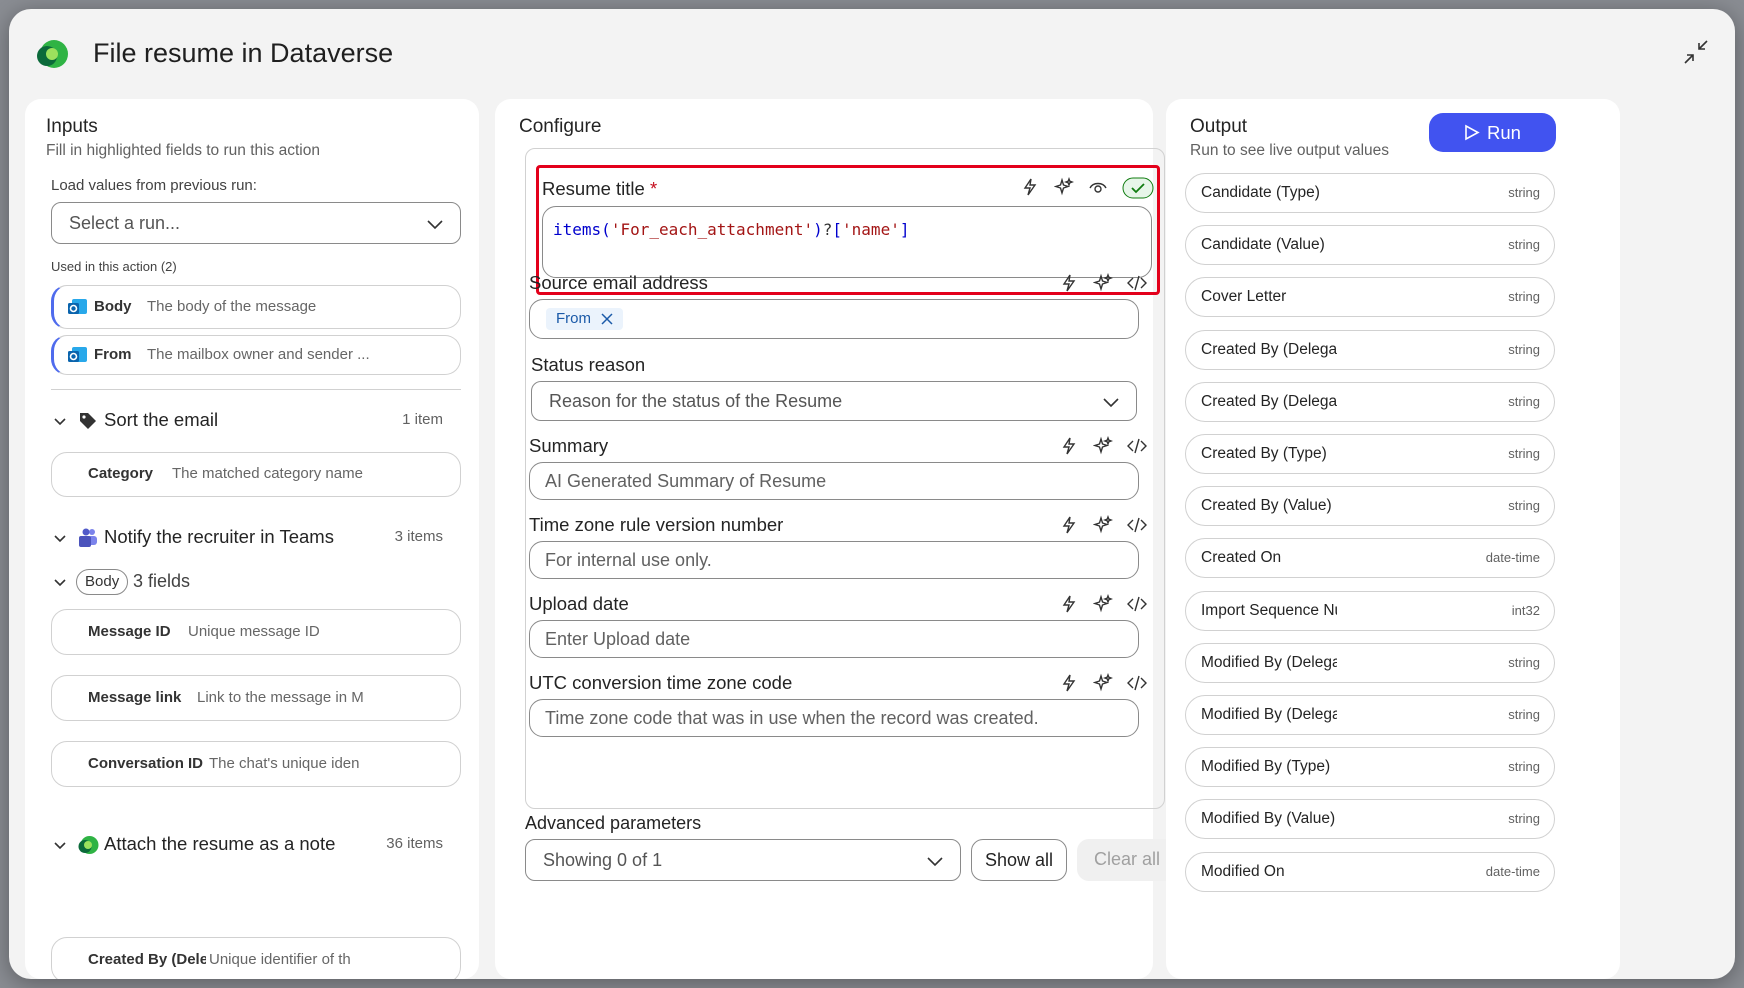 Image resolution: width=1744 pixels, height=988 pixels. I want to click on output-row: Created By (Type) string, so click(1370, 454).